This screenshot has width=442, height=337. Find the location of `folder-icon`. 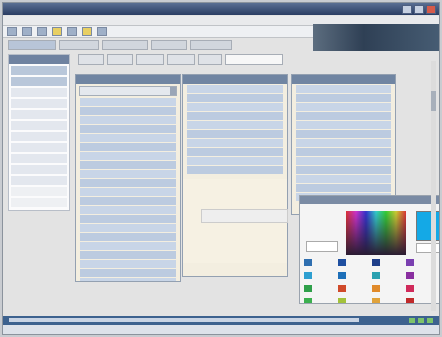

folder-icon is located at coordinates (57, 31).